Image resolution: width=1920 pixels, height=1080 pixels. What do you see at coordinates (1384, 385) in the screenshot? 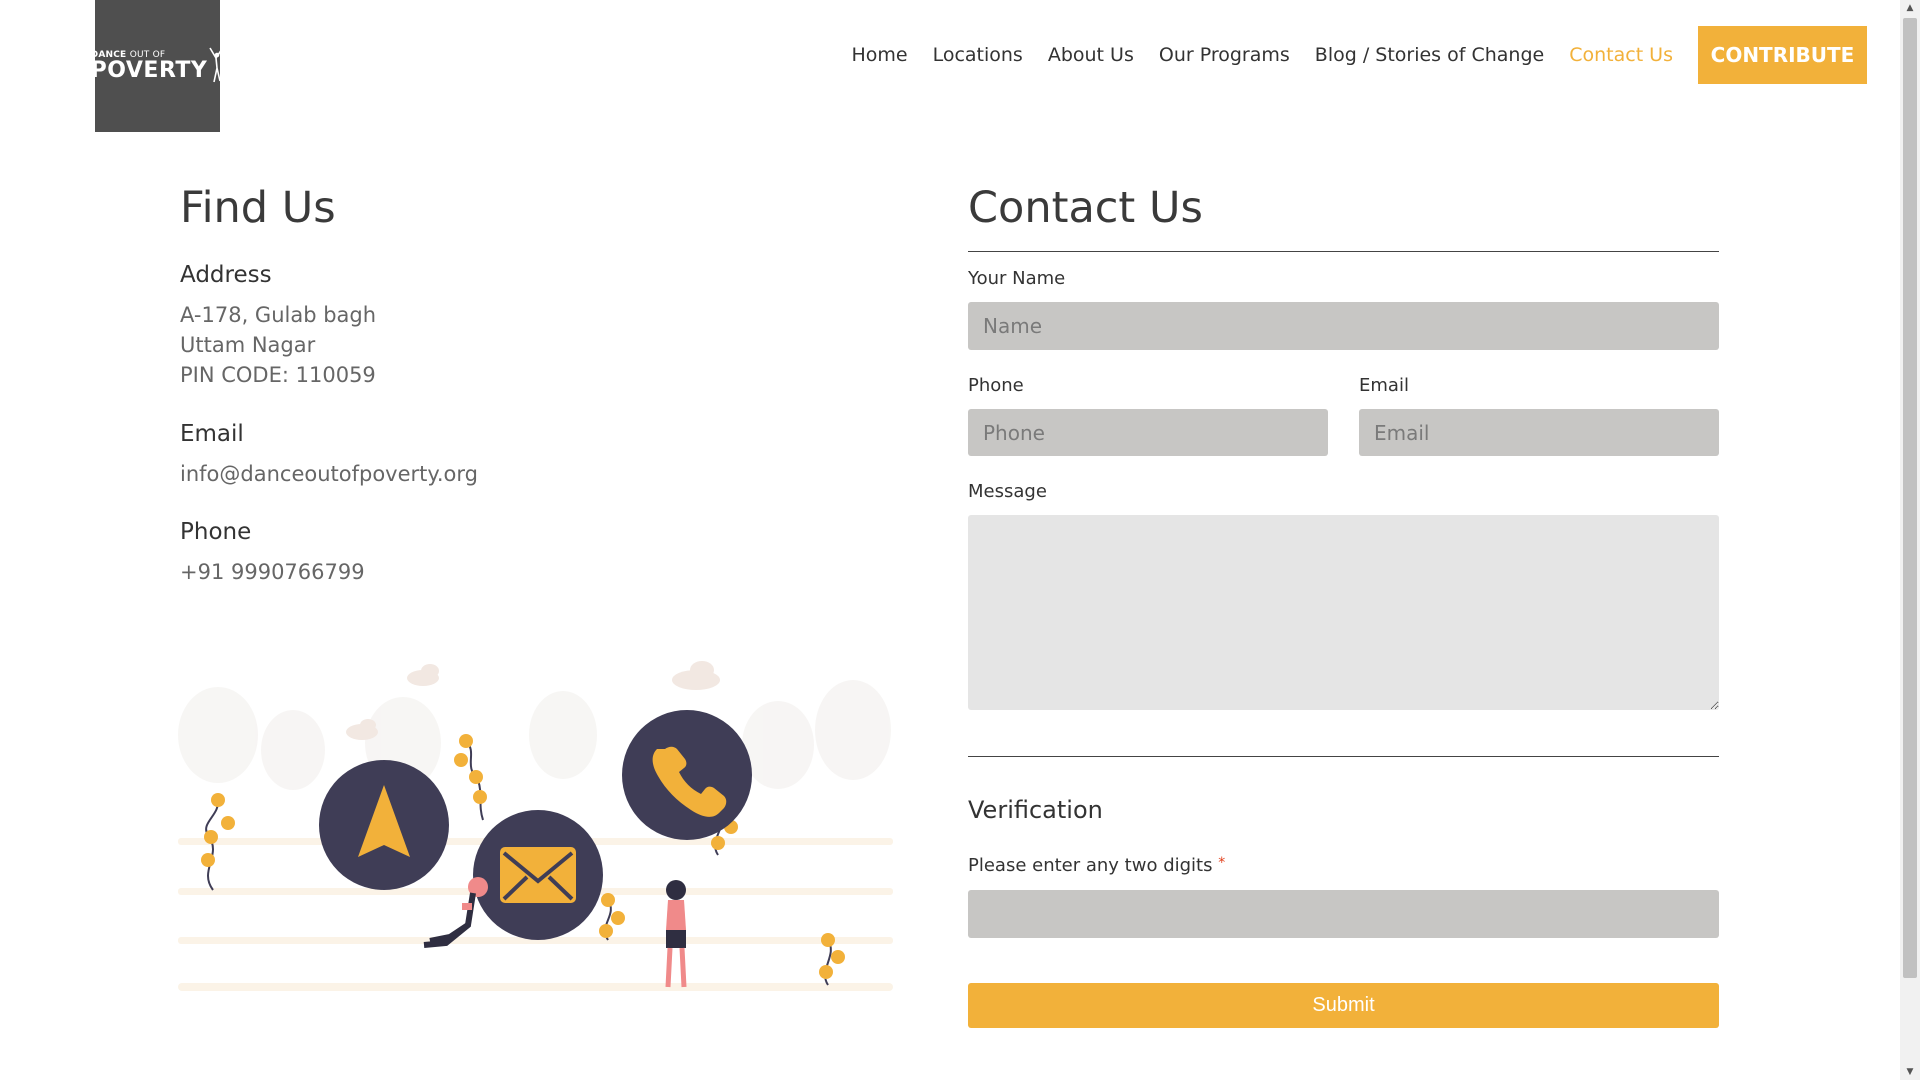
I see `email-field-label: Email` at bounding box center [1384, 385].